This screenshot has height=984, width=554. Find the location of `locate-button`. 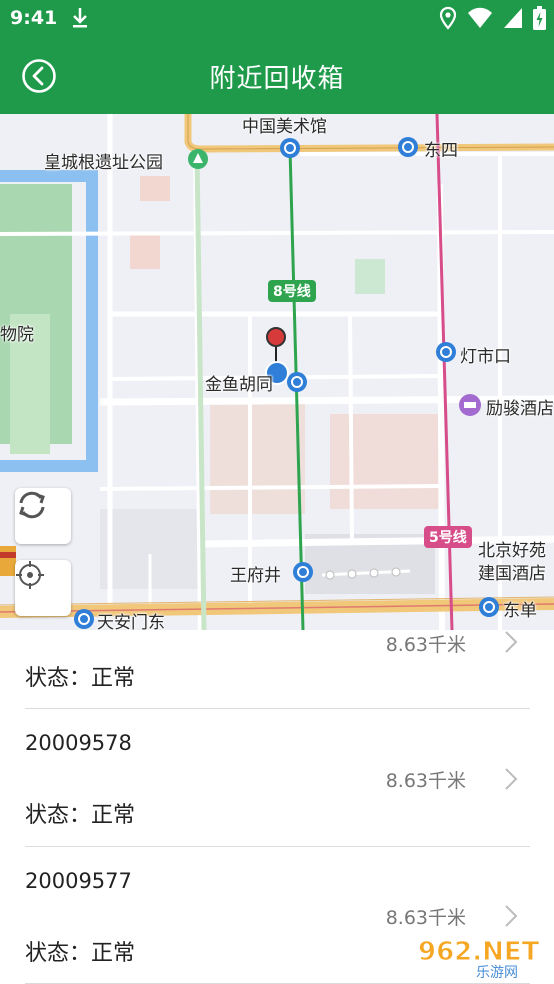

locate-button is located at coordinates (43, 588).